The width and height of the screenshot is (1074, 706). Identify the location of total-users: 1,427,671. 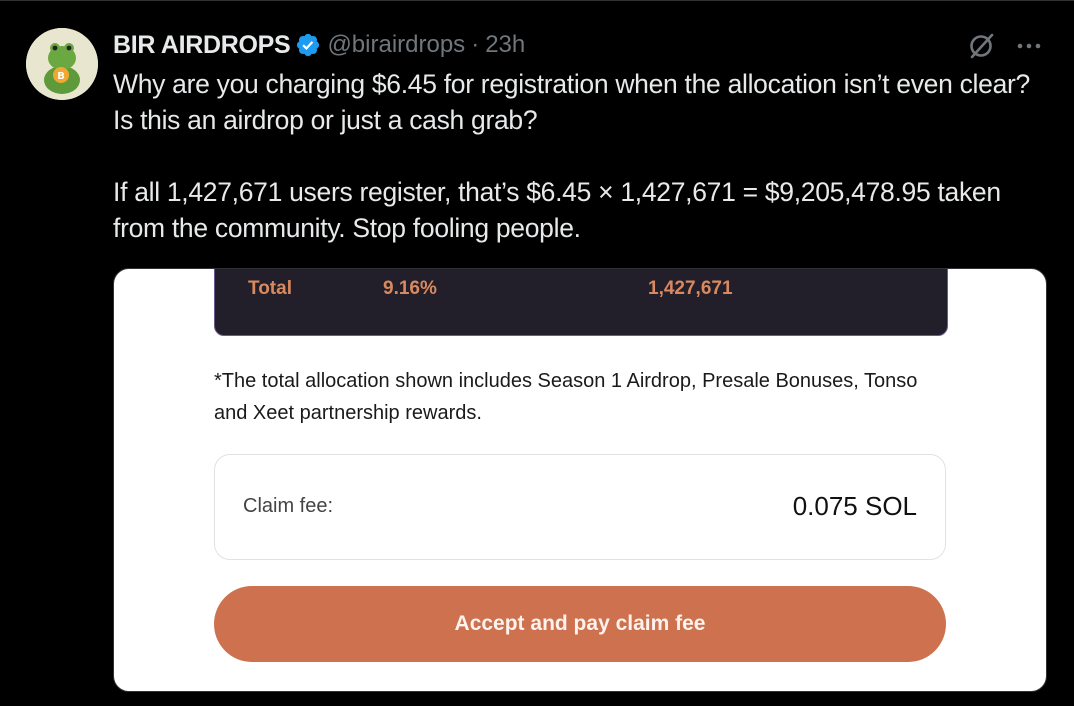
(690, 288).